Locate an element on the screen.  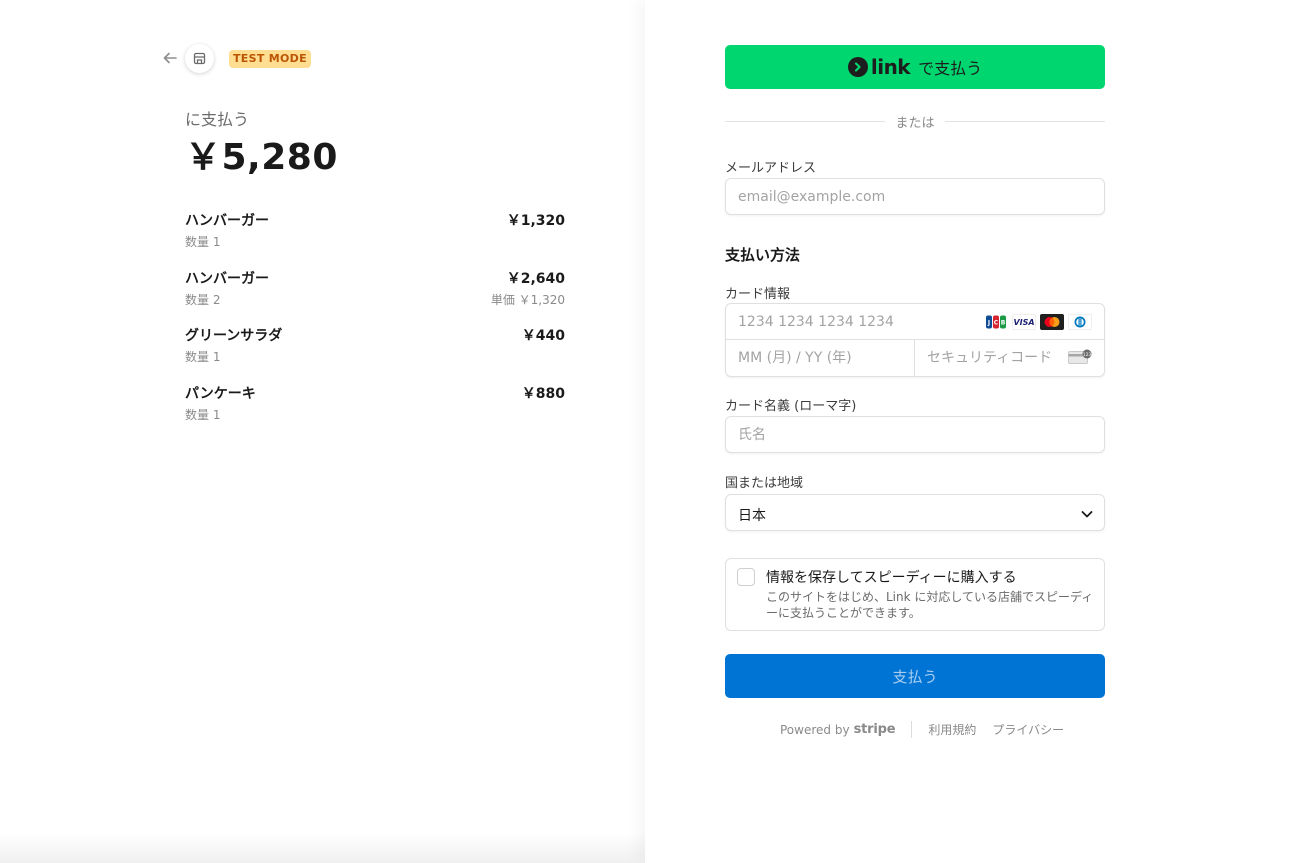
country-label: 国または地域 is located at coordinates (764, 483).